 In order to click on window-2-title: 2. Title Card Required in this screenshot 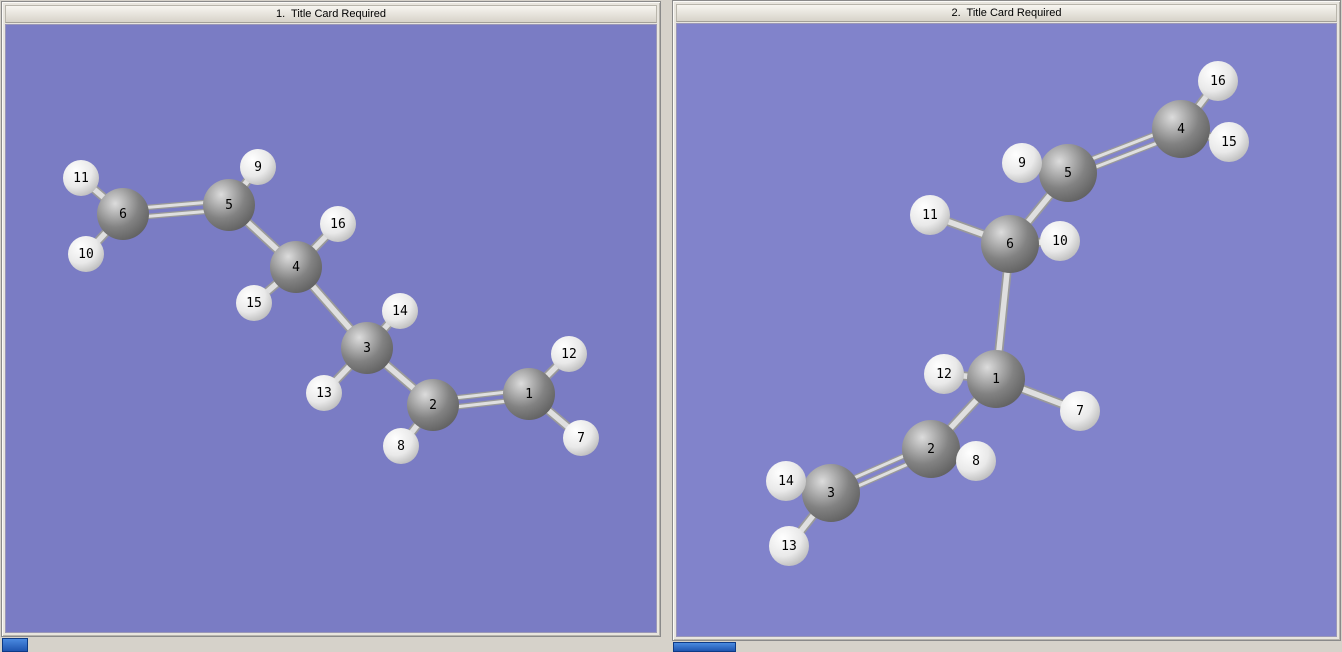, I will do `click(1006, 13)`.